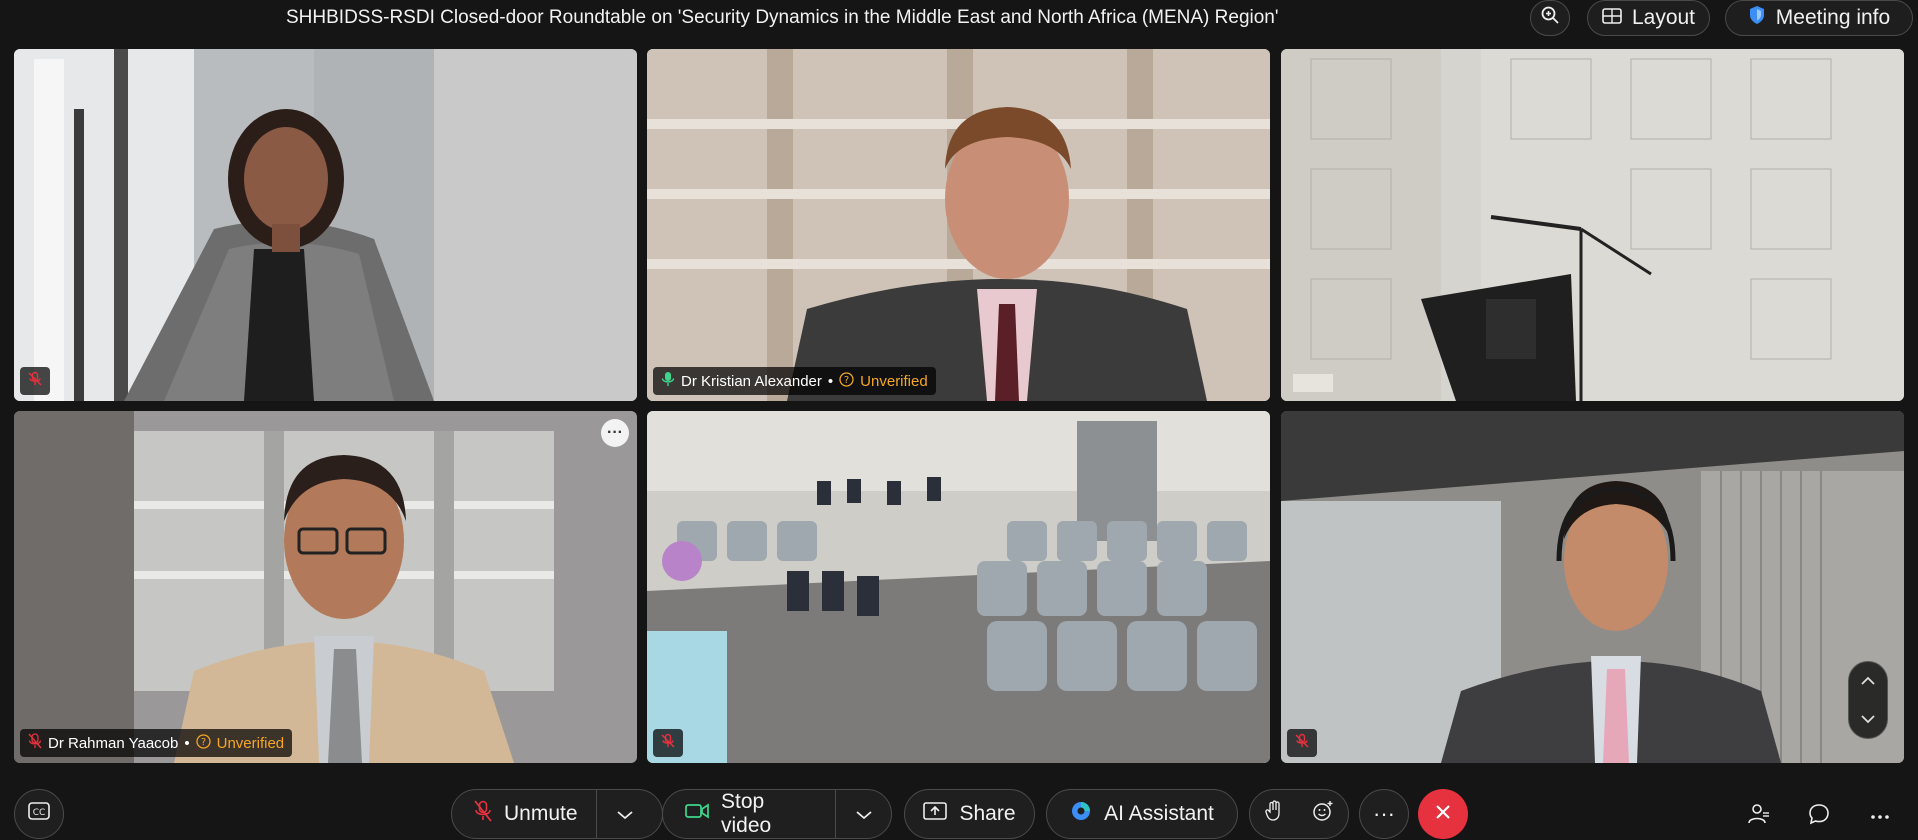 The height and width of the screenshot is (840, 1918). I want to click on audio-options-button, so click(625, 814).